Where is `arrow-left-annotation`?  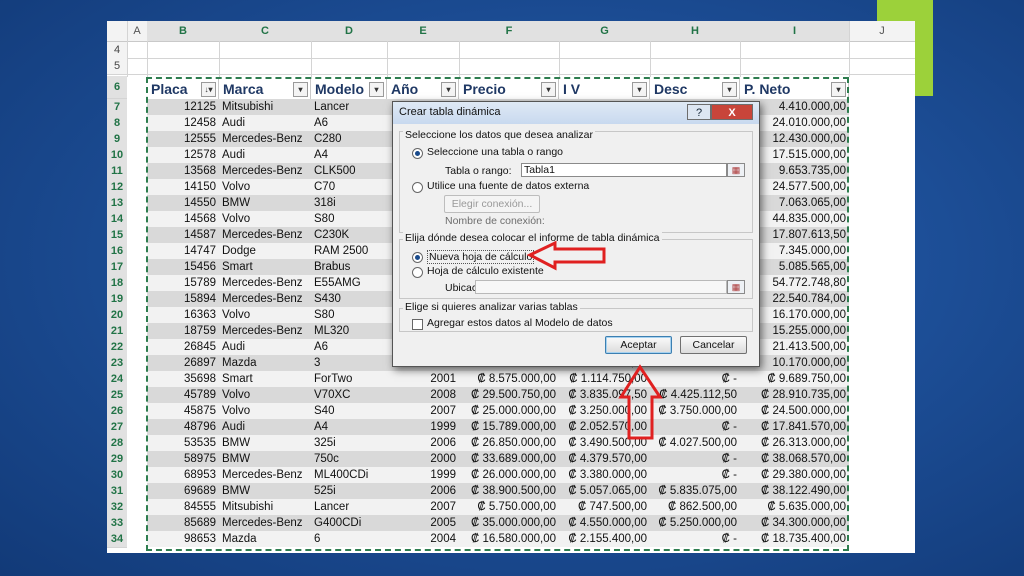 arrow-left-annotation is located at coordinates (566, 255).